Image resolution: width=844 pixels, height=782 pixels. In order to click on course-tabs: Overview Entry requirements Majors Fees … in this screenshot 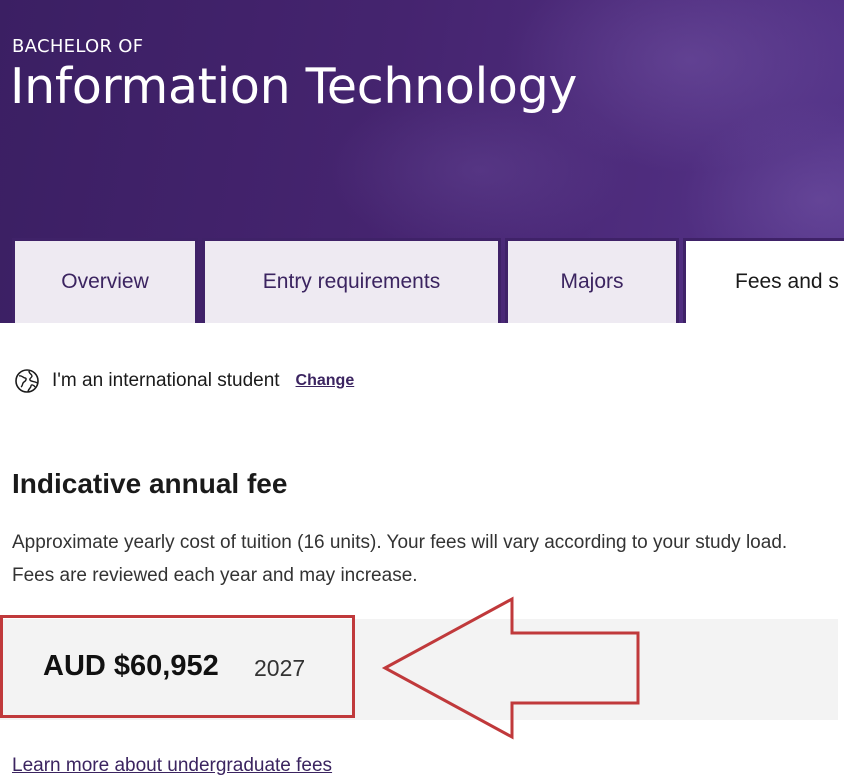, I will do `click(422, 280)`.